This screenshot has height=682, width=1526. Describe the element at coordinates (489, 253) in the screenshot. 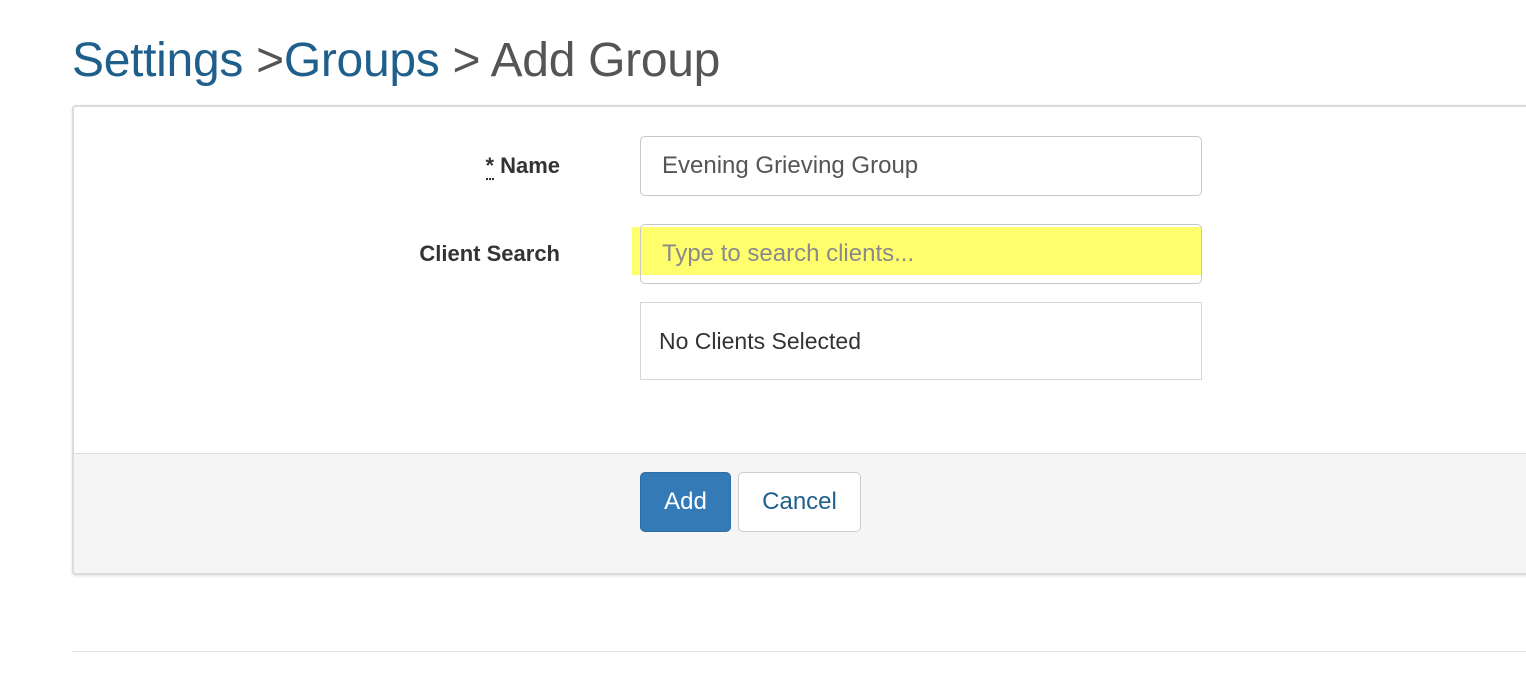

I see `client-search-label: Client Search` at that location.